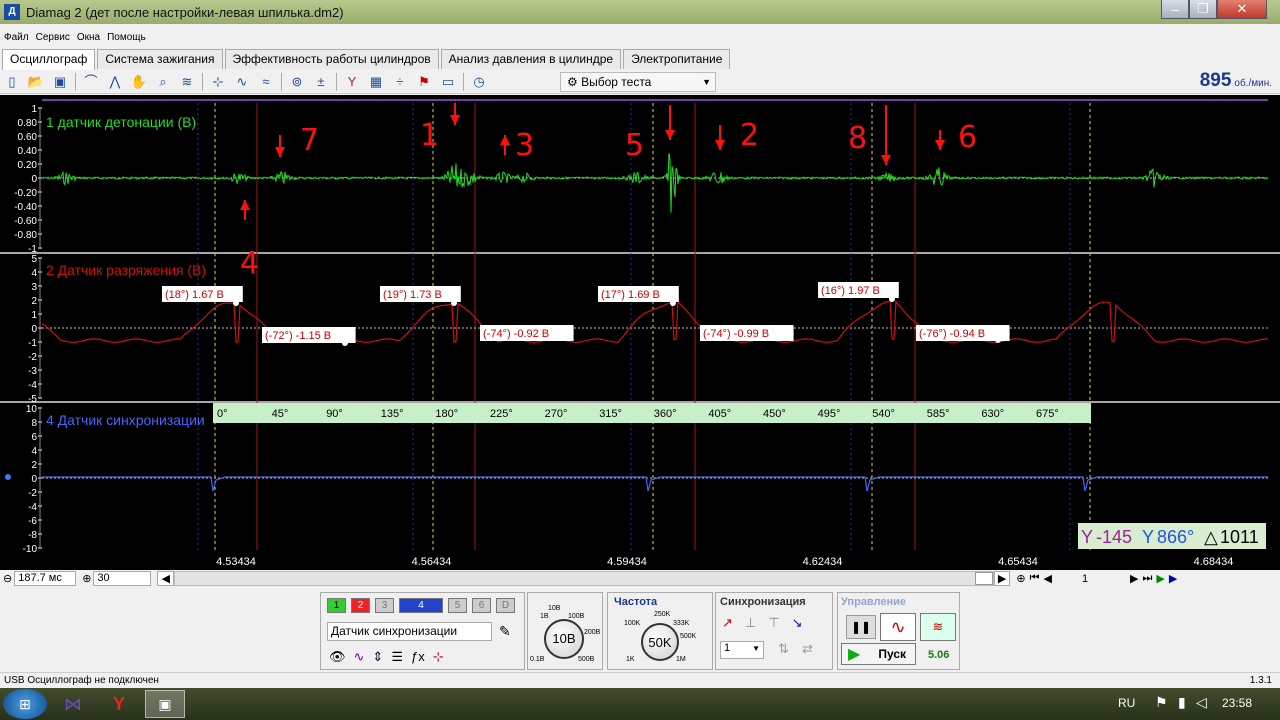  Describe the element at coordinates (73, 704) in the screenshot. I see `app-bowtie-icon: ⋈` at that location.